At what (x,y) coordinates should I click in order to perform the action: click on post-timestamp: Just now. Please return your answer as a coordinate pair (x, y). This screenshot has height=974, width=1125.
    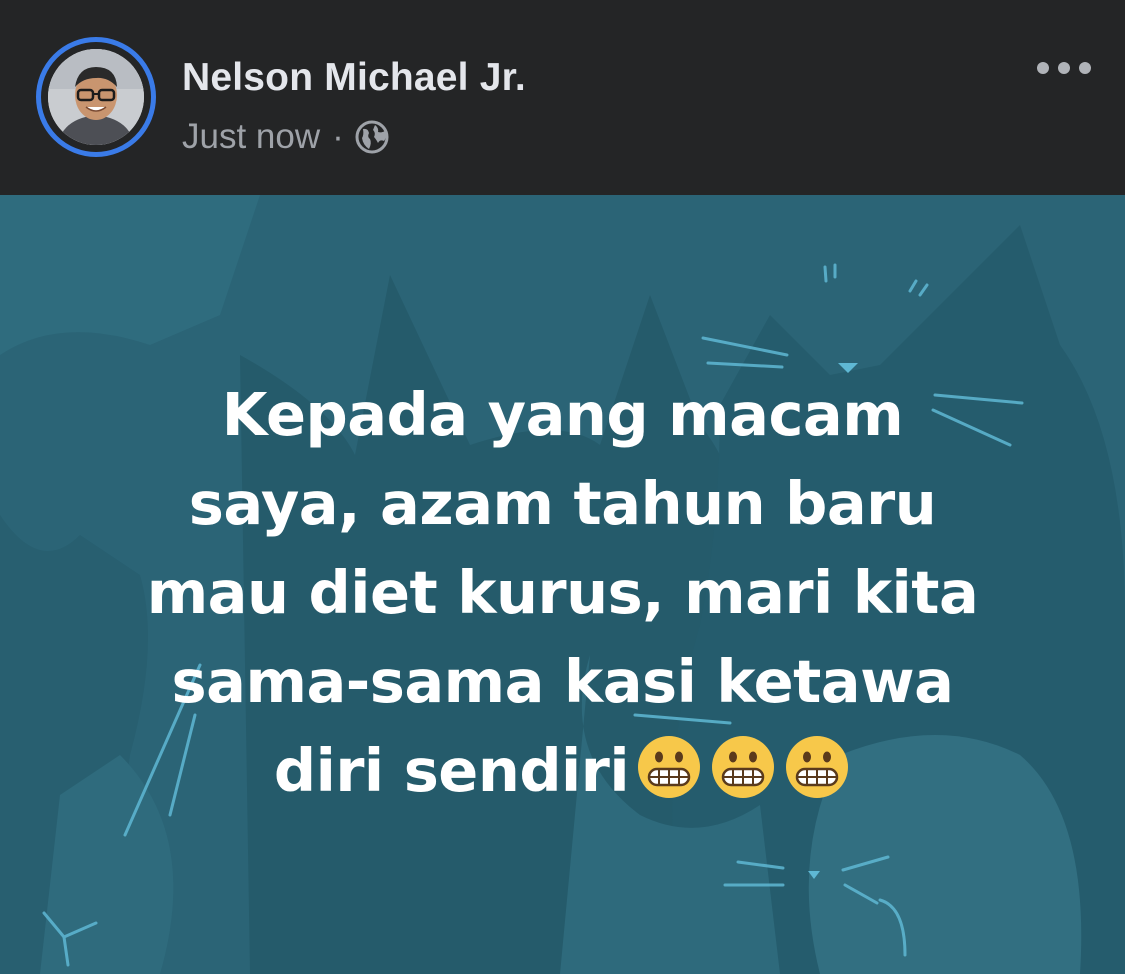
    Looking at the image, I should click on (251, 137).